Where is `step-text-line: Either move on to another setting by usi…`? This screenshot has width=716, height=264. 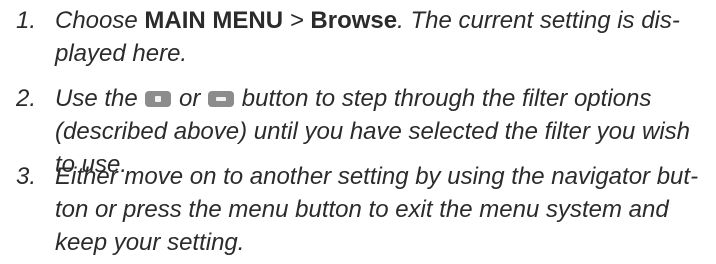
step-text-line: Either move on to another setting by usi… is located at coordinates (377, 176).